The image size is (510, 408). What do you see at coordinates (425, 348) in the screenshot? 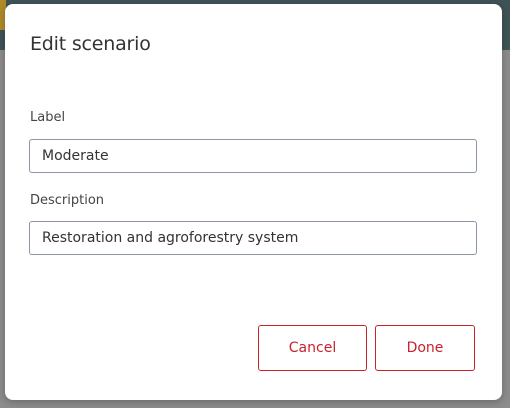
I see `done-button: Done` at bounding box center [425, 348].